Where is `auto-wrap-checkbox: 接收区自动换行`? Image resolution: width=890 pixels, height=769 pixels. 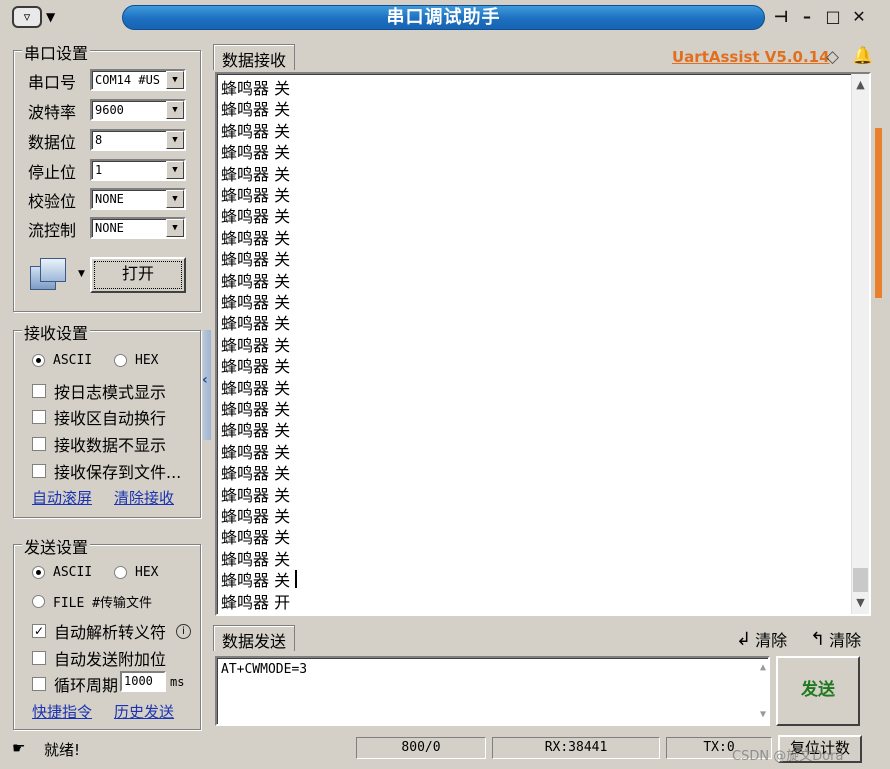
auto-wrap-checkbox: 接收区自动换行 is located at coordinates (99, 417).